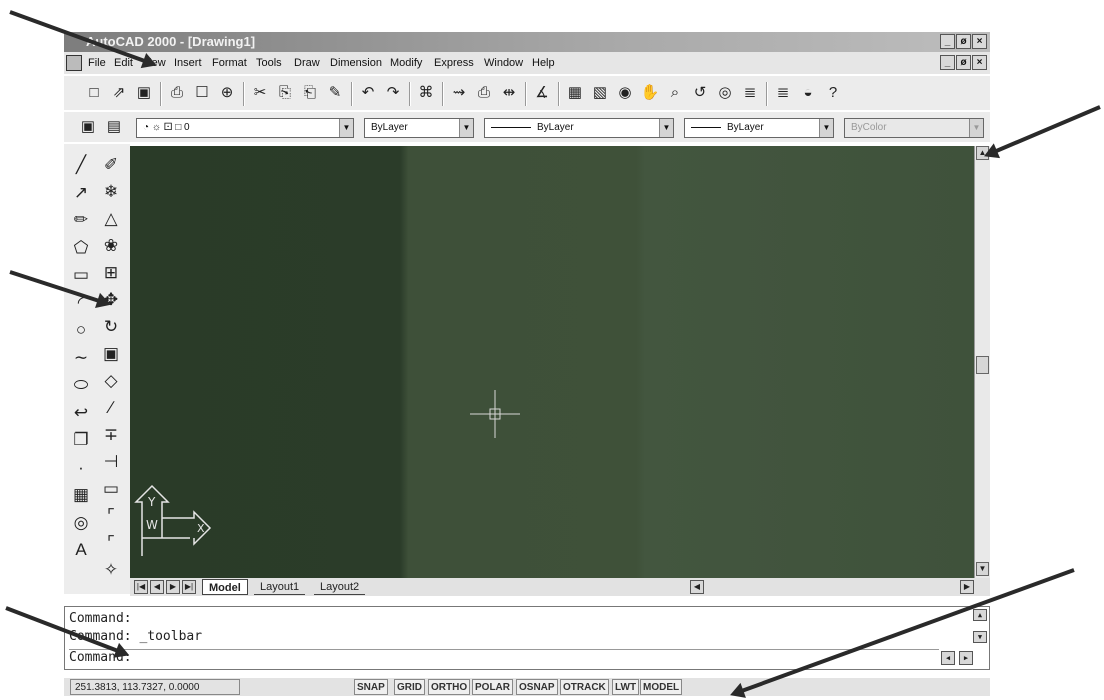  Describe the element at coordinates (449, 687) in the screenshot. I see `ortho-button: ORTHO` at that location.